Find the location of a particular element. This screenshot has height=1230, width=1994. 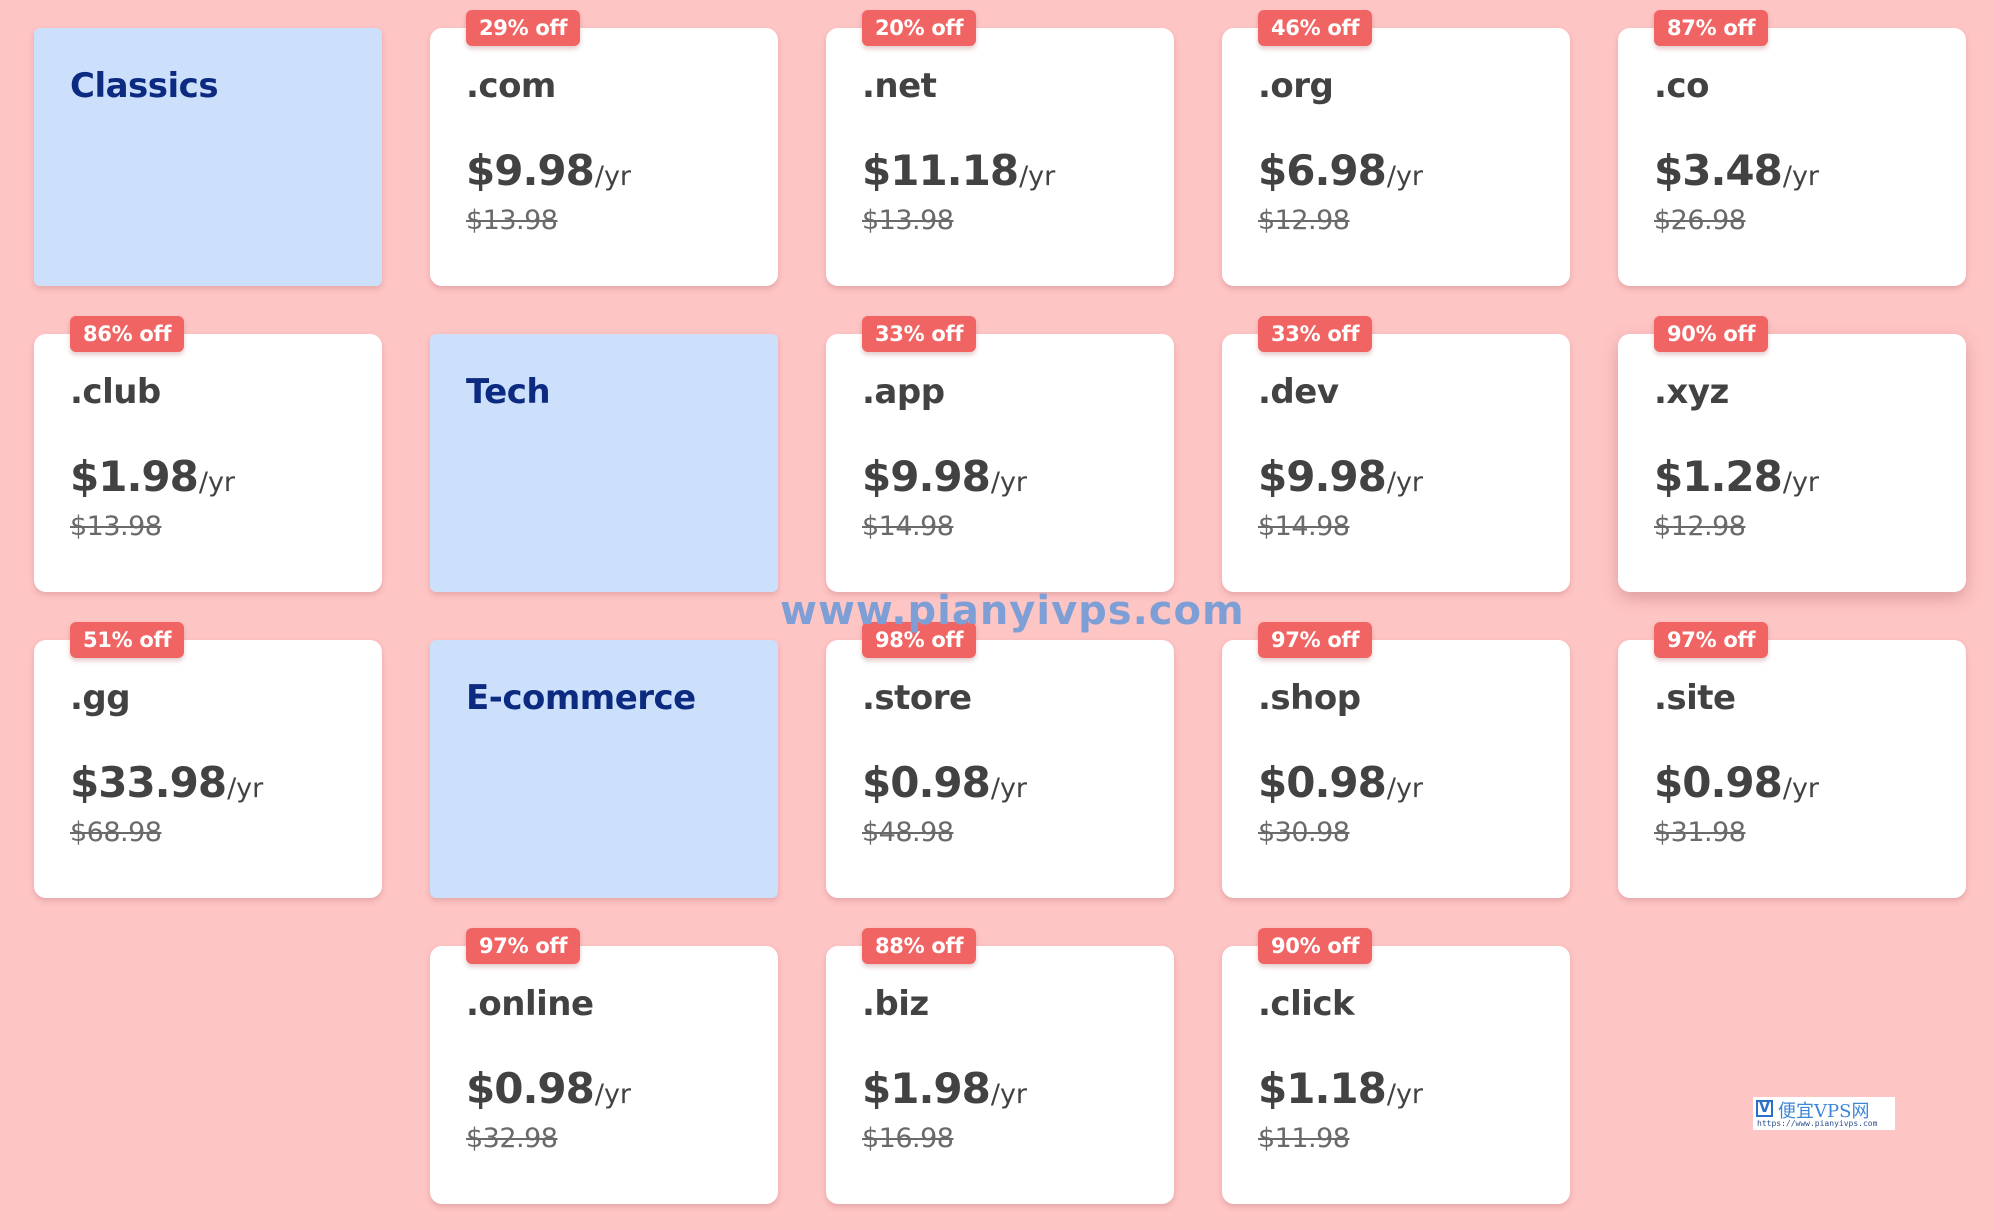

domain-card-gg: 51% off .gg $33.98/yr $68.98 is located at coordinates (208, 760).